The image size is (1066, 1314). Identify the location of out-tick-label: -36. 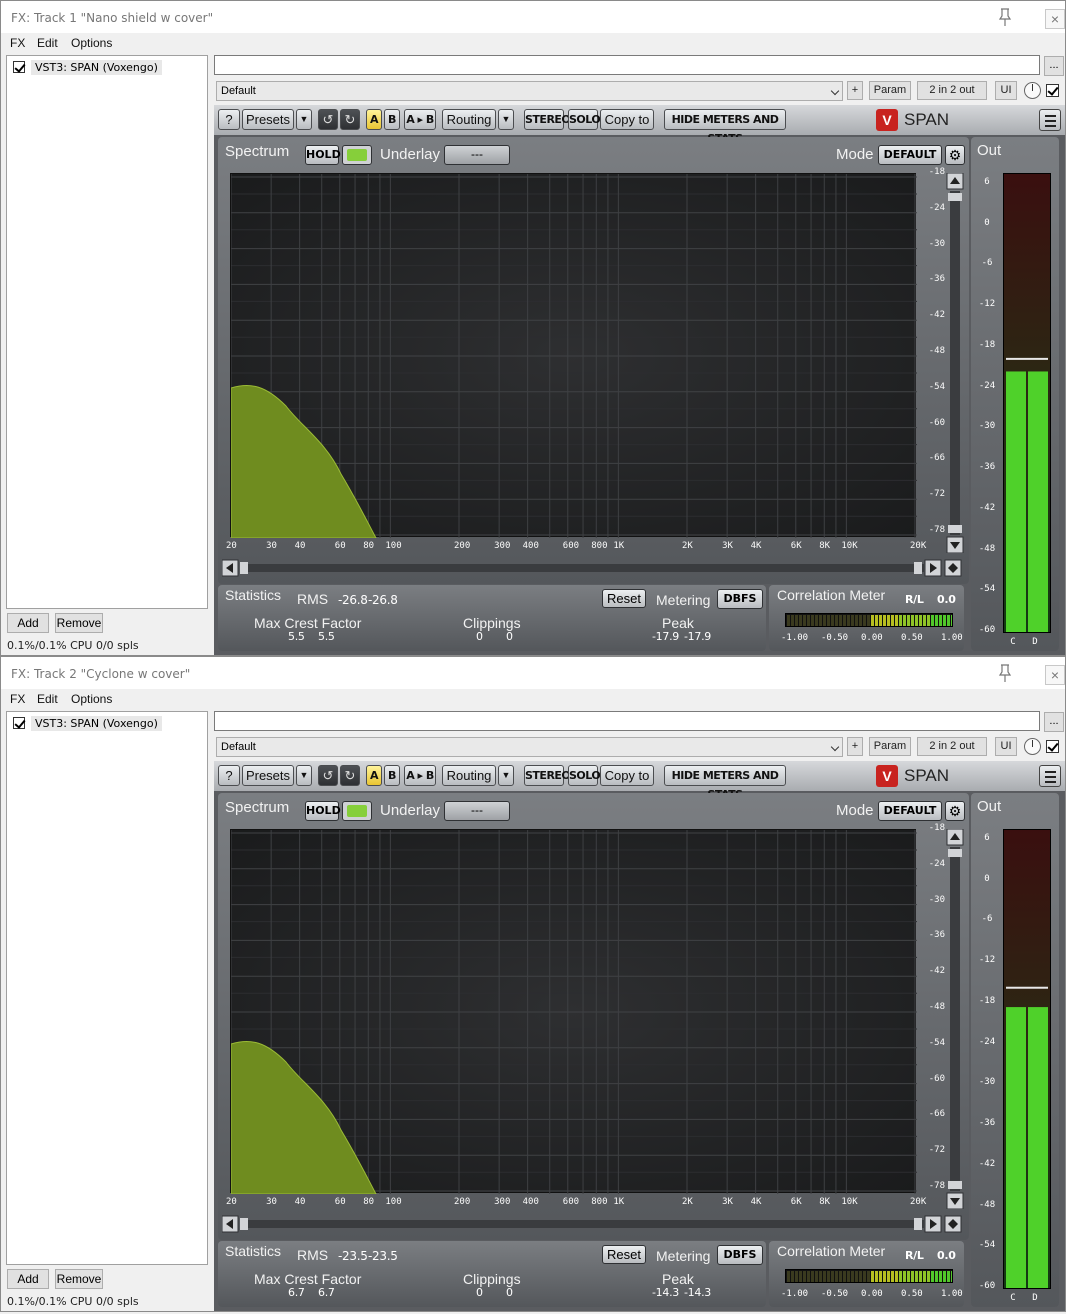
(987, 1123).